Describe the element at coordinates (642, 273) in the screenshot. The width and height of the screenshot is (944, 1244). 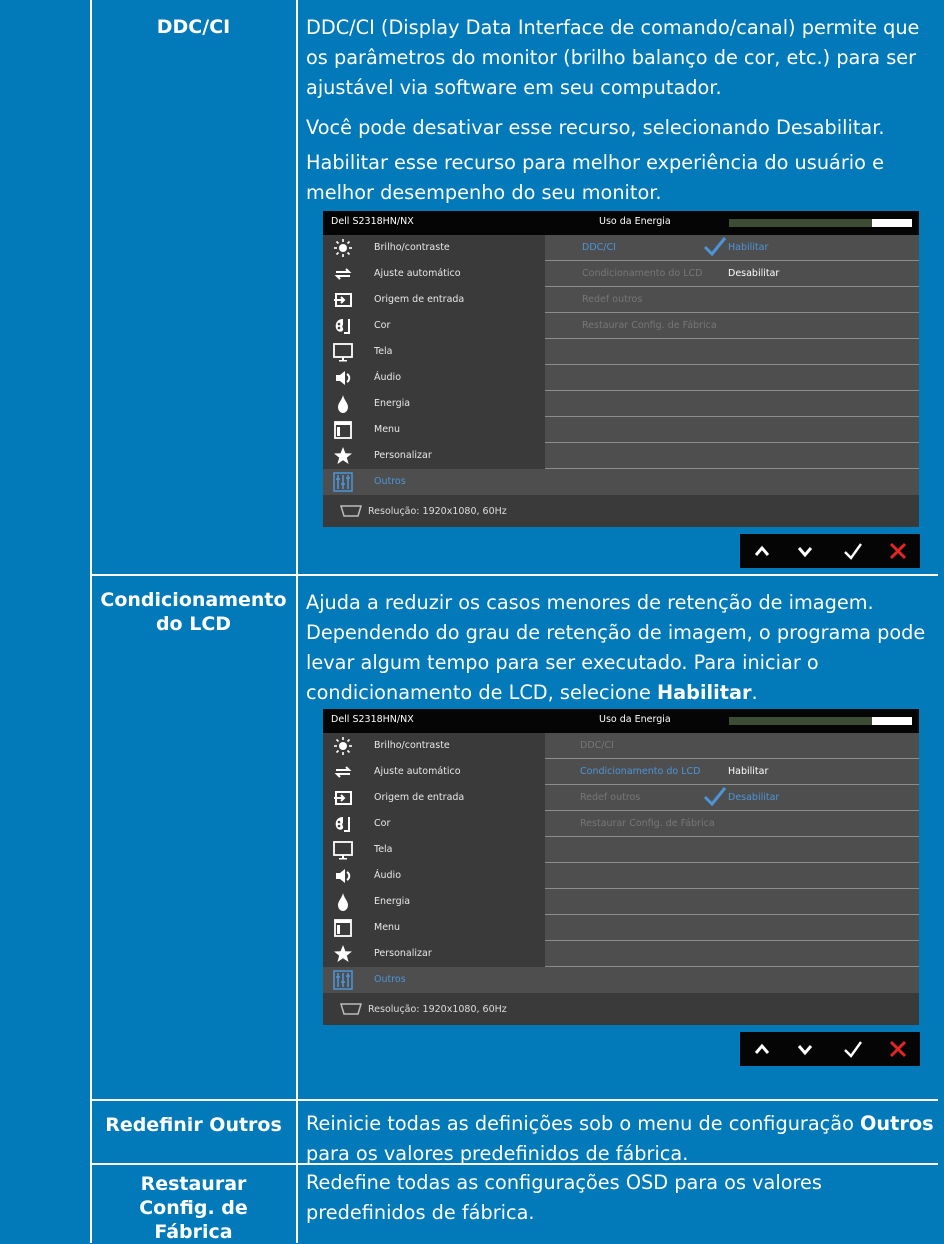
I see `osd-sub-item: Condicionamento do LCD` at that location.